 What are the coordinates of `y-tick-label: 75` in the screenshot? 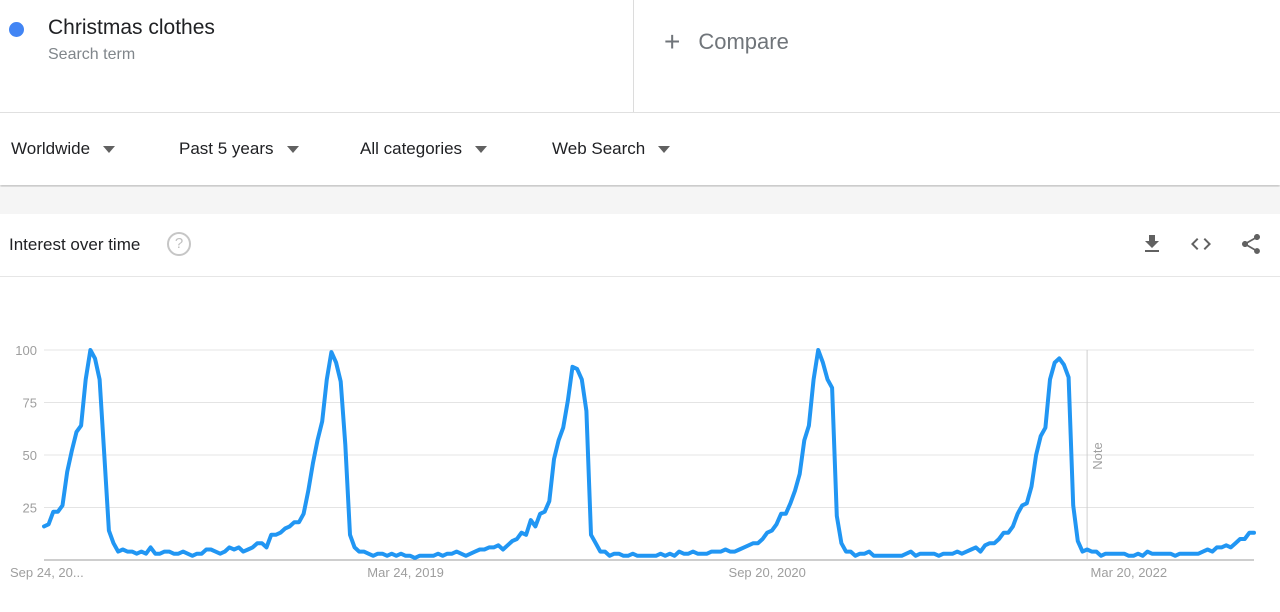 It's located at (30, 403).